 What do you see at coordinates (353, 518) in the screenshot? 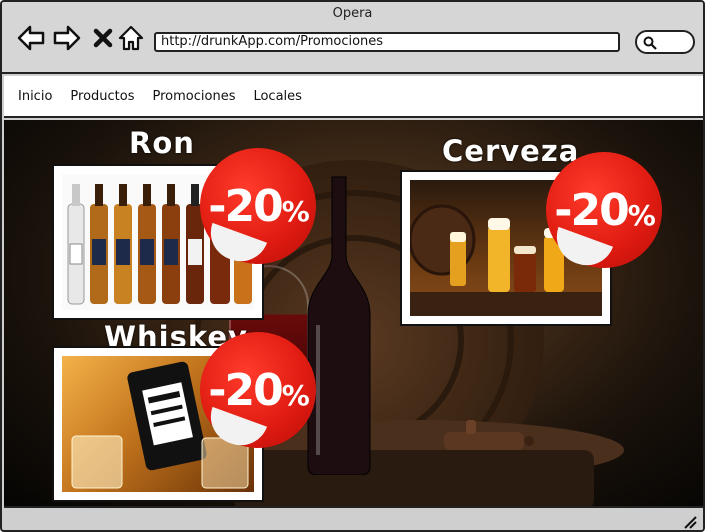
I see `status-bar` at bounding box center [353, 518].